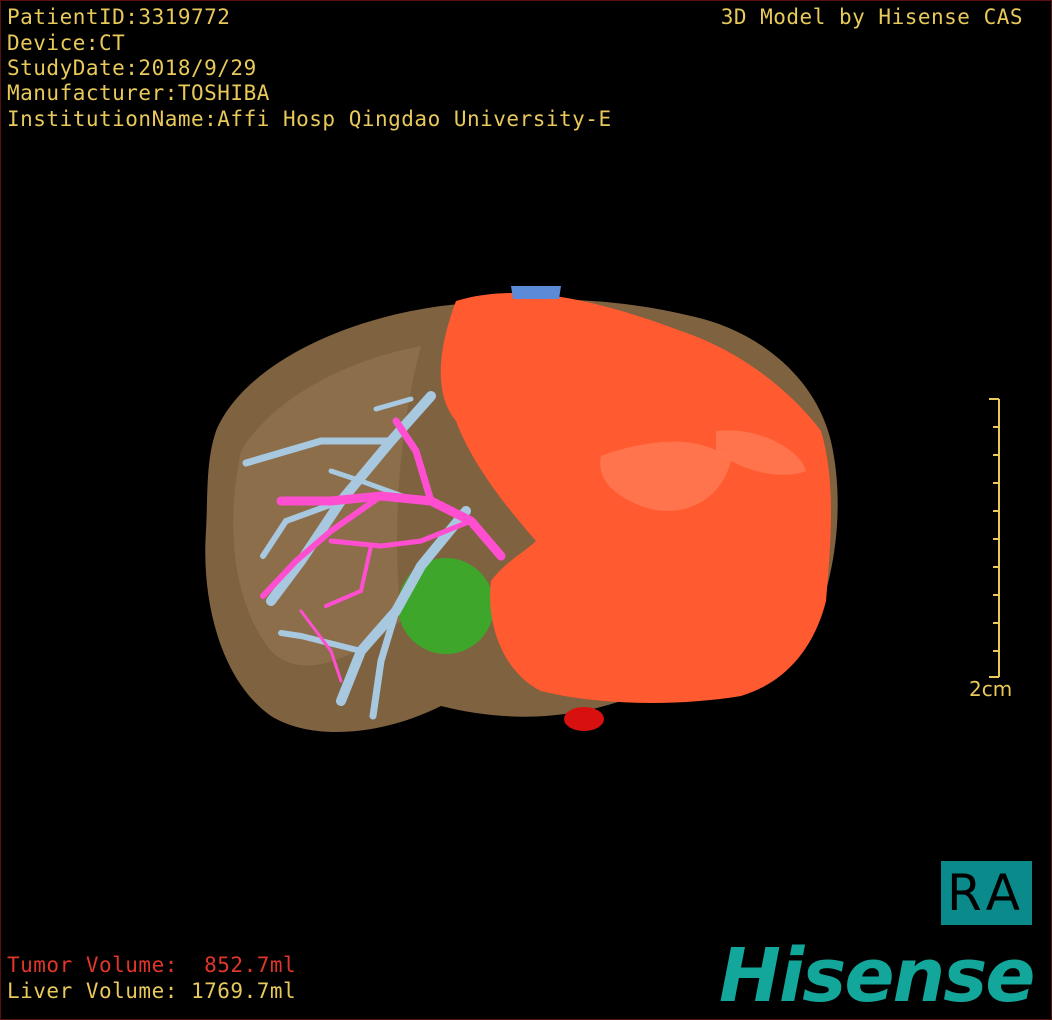 This screenshot has height=1020, width=1052. I want to click on hepatic-vein-stub, so click(536, 292).